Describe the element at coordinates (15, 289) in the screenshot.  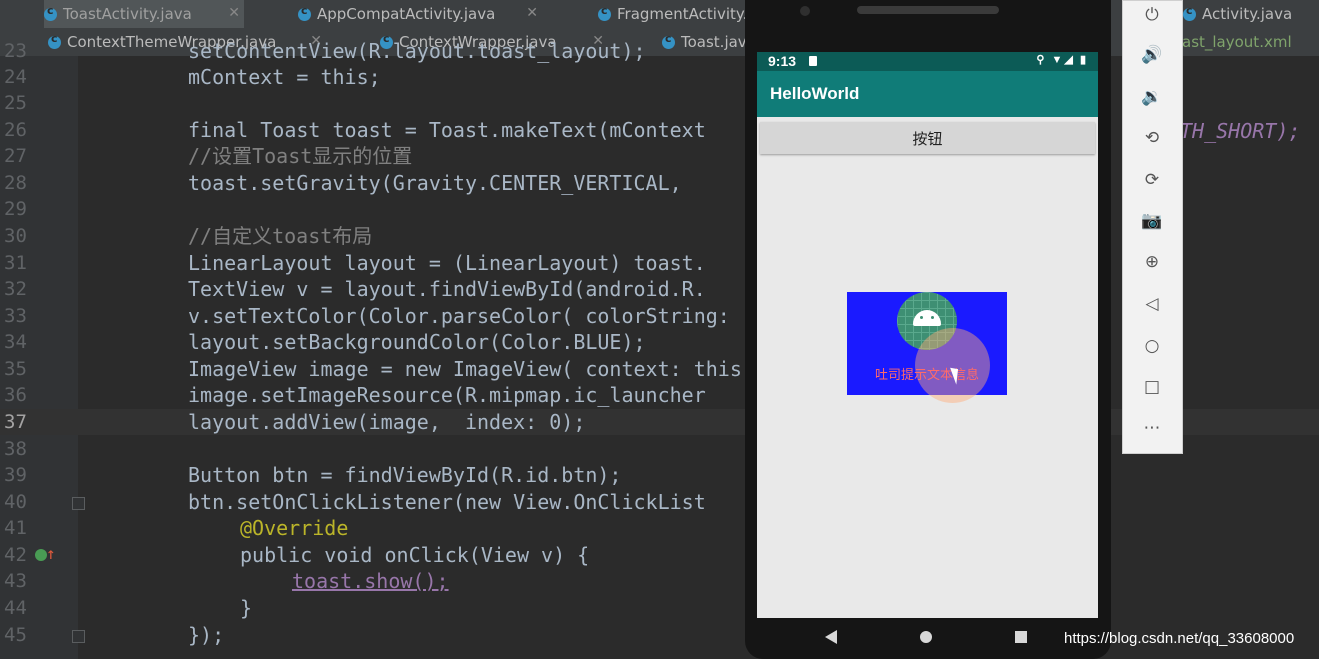
I see `line-number: 32` at that location.